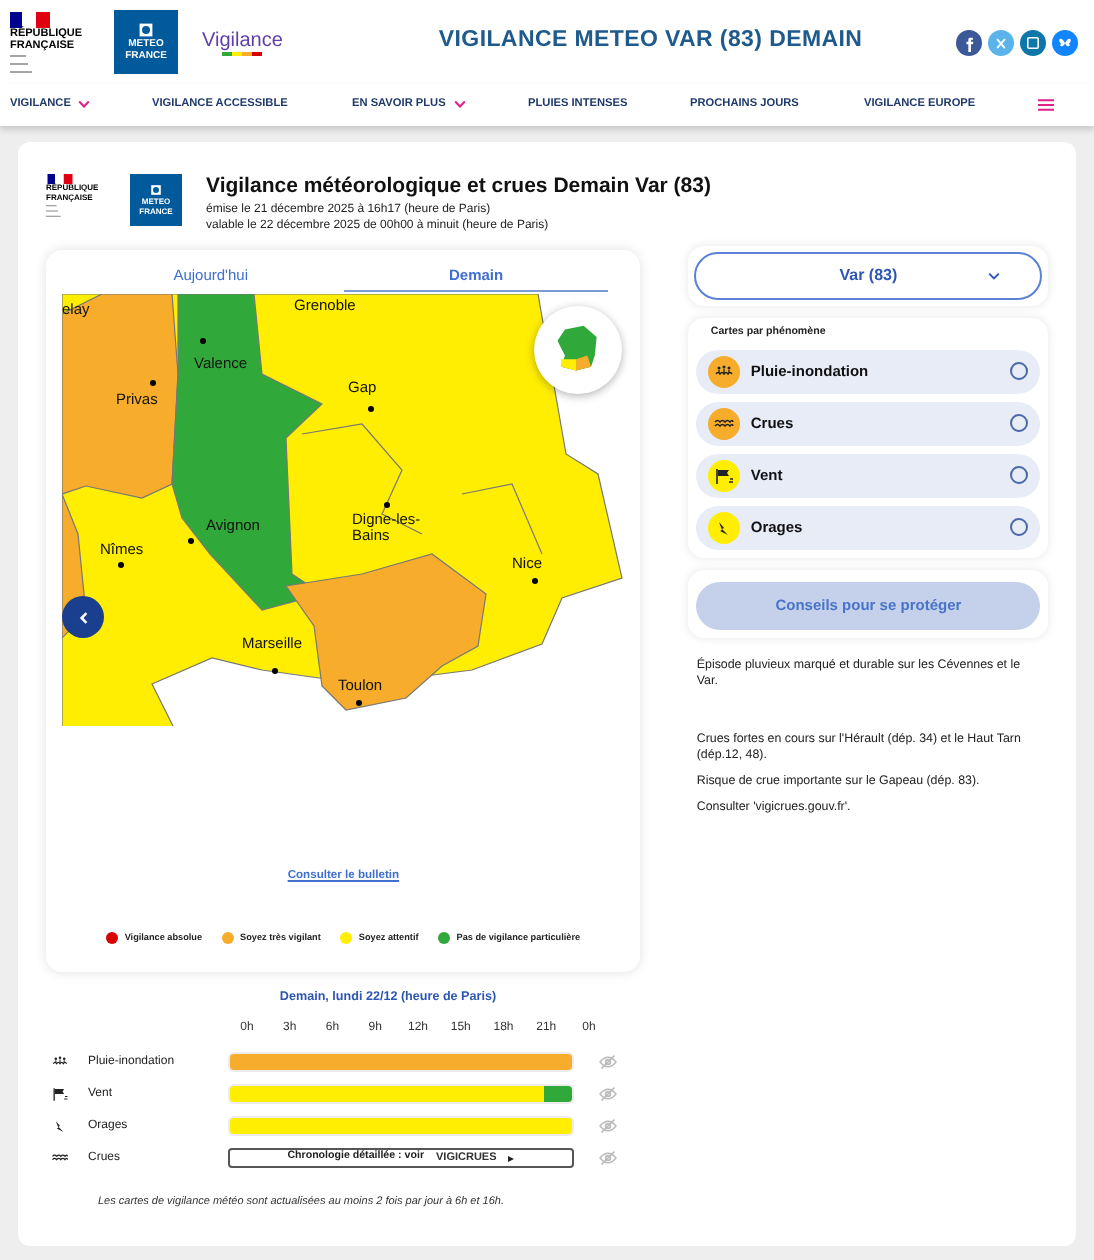 The height and width of the screenshot is (1260, 1094). I want to click on facebook-icon, so click(969, 42).